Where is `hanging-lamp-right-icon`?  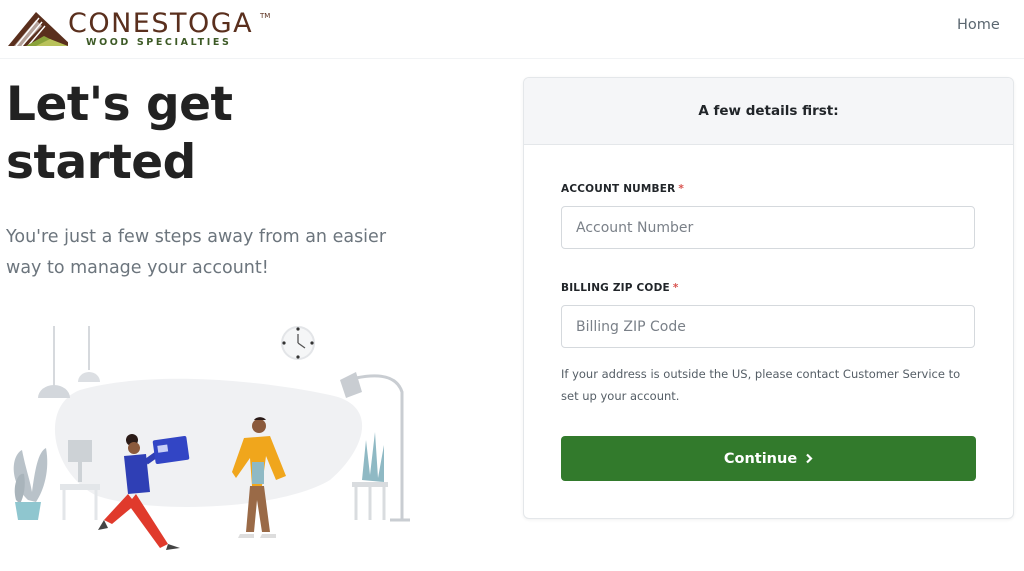 hanging-lamp-right-icon is located at coordinates (89, 377).